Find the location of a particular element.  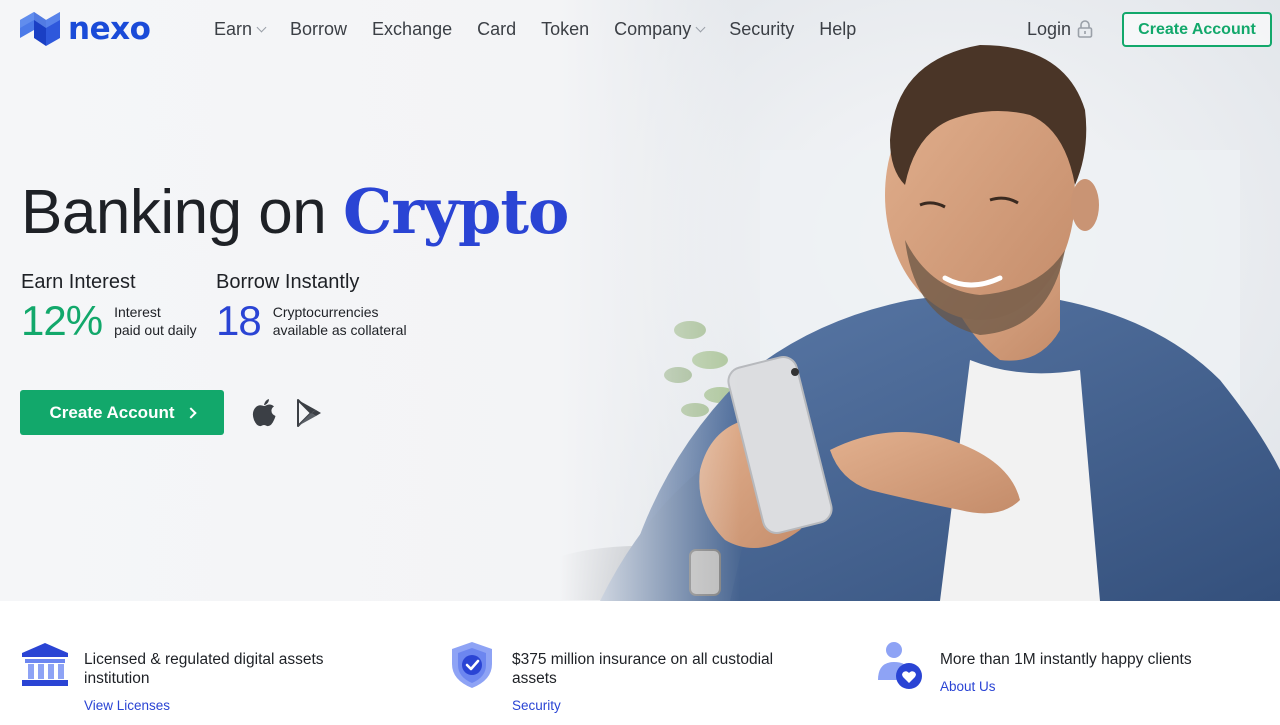

nexo-logo-icon is located at coordinates (40, 29).